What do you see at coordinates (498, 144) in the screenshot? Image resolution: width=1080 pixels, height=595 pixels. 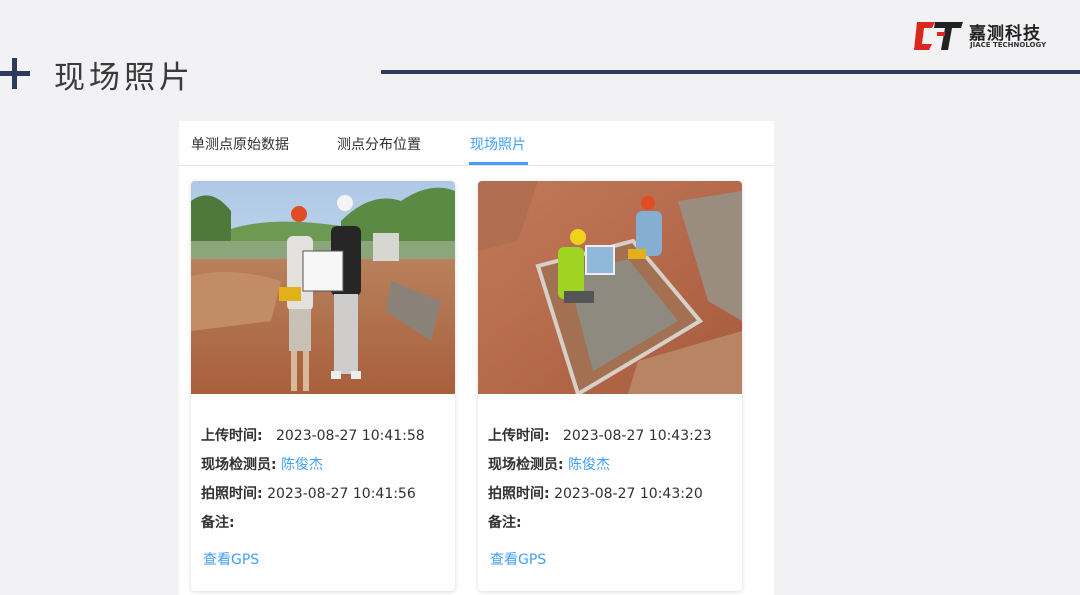 I see `tab-site-photos: 现场照片` at bounding box center [498, 144].